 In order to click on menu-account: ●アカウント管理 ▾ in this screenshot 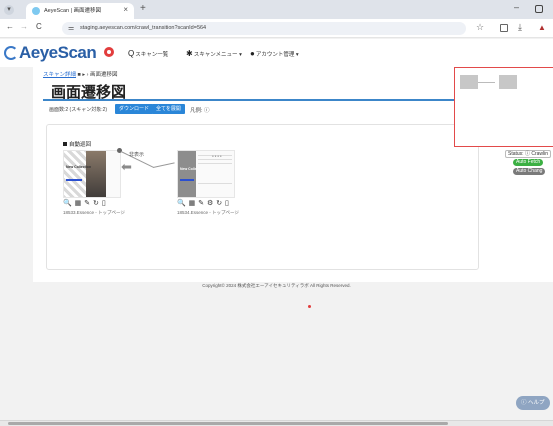, I will do `click(274, 53)`.